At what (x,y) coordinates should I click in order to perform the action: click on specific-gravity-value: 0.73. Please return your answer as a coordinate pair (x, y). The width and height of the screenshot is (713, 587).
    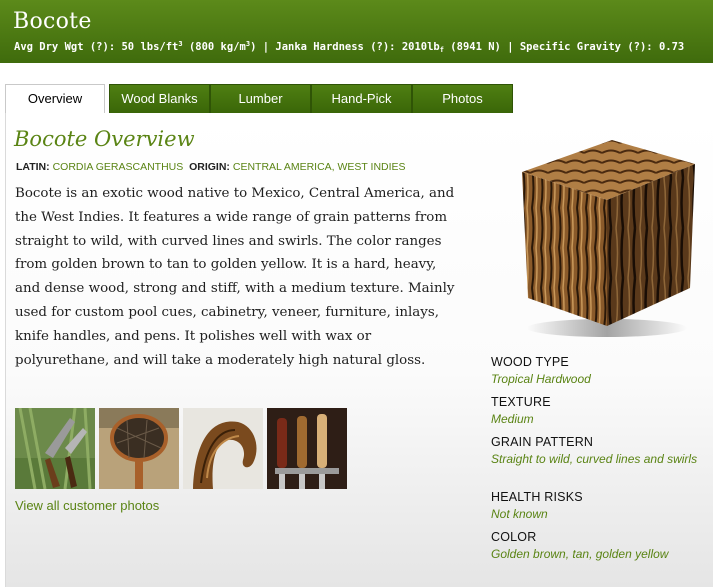
    Looking at the image, I should click on (671, 47).